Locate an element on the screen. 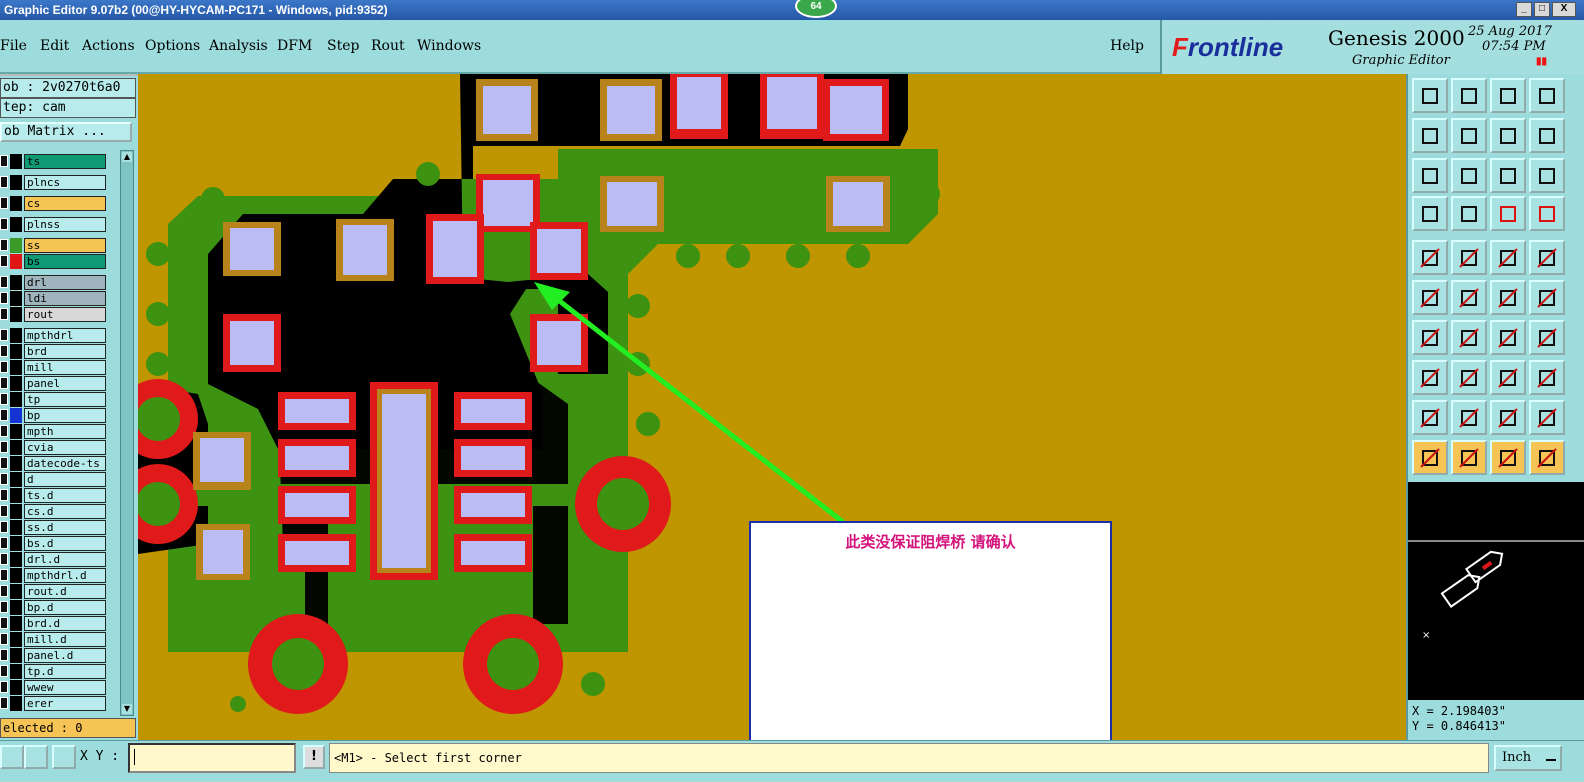  layer-name: mpth is located at coordinates (65, 431).